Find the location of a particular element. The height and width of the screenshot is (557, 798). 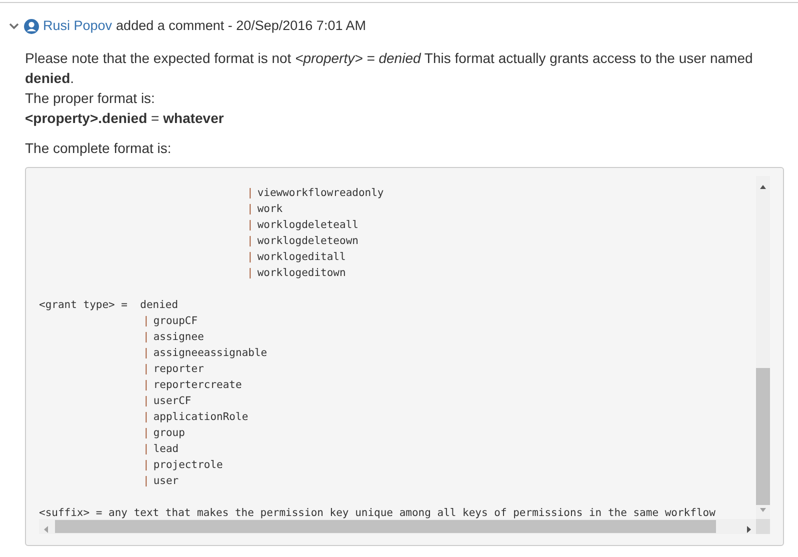

horizontal-scrollbar is located at coordinates (397, 526).